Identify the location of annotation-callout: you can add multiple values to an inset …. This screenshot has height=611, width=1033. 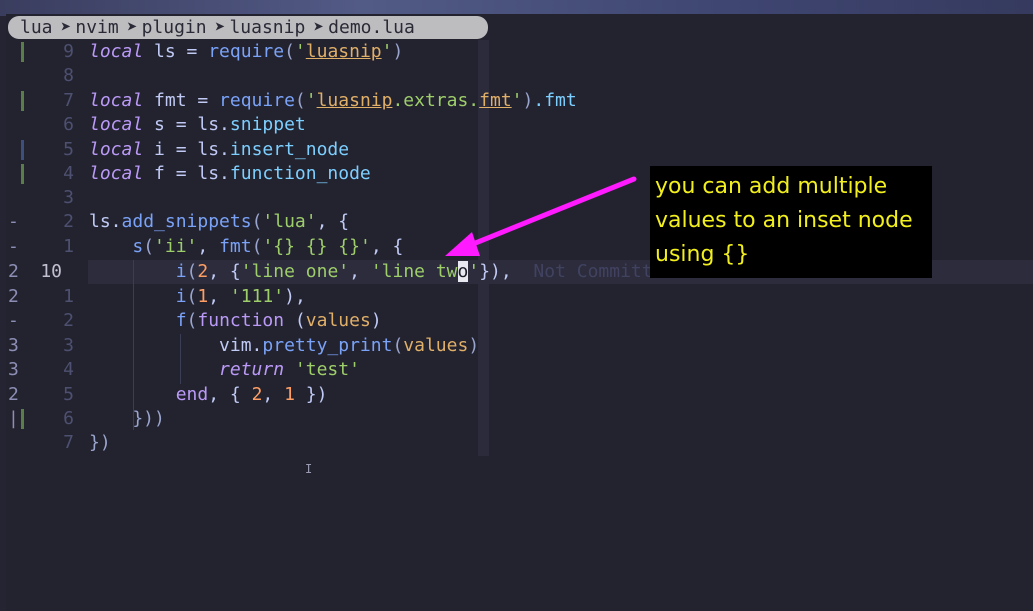
(791, 222).